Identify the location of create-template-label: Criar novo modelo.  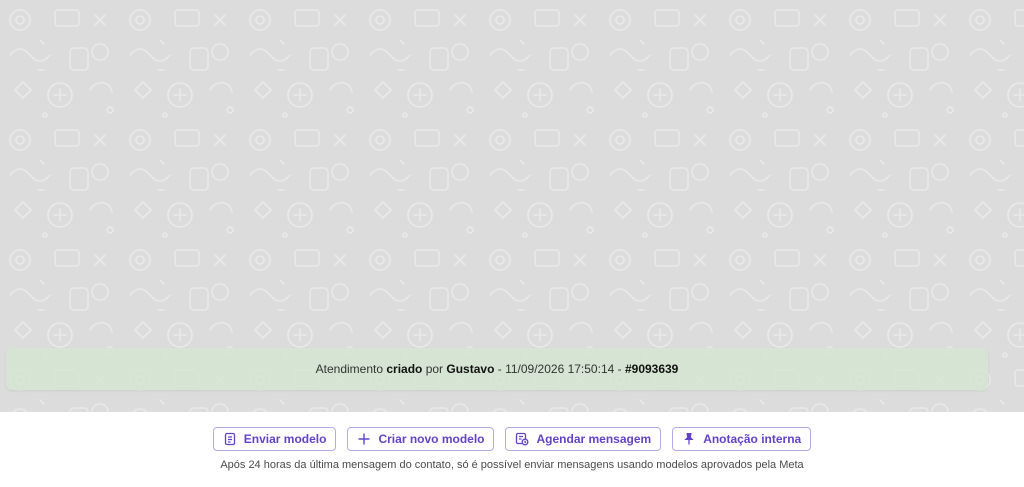
(431, 439).